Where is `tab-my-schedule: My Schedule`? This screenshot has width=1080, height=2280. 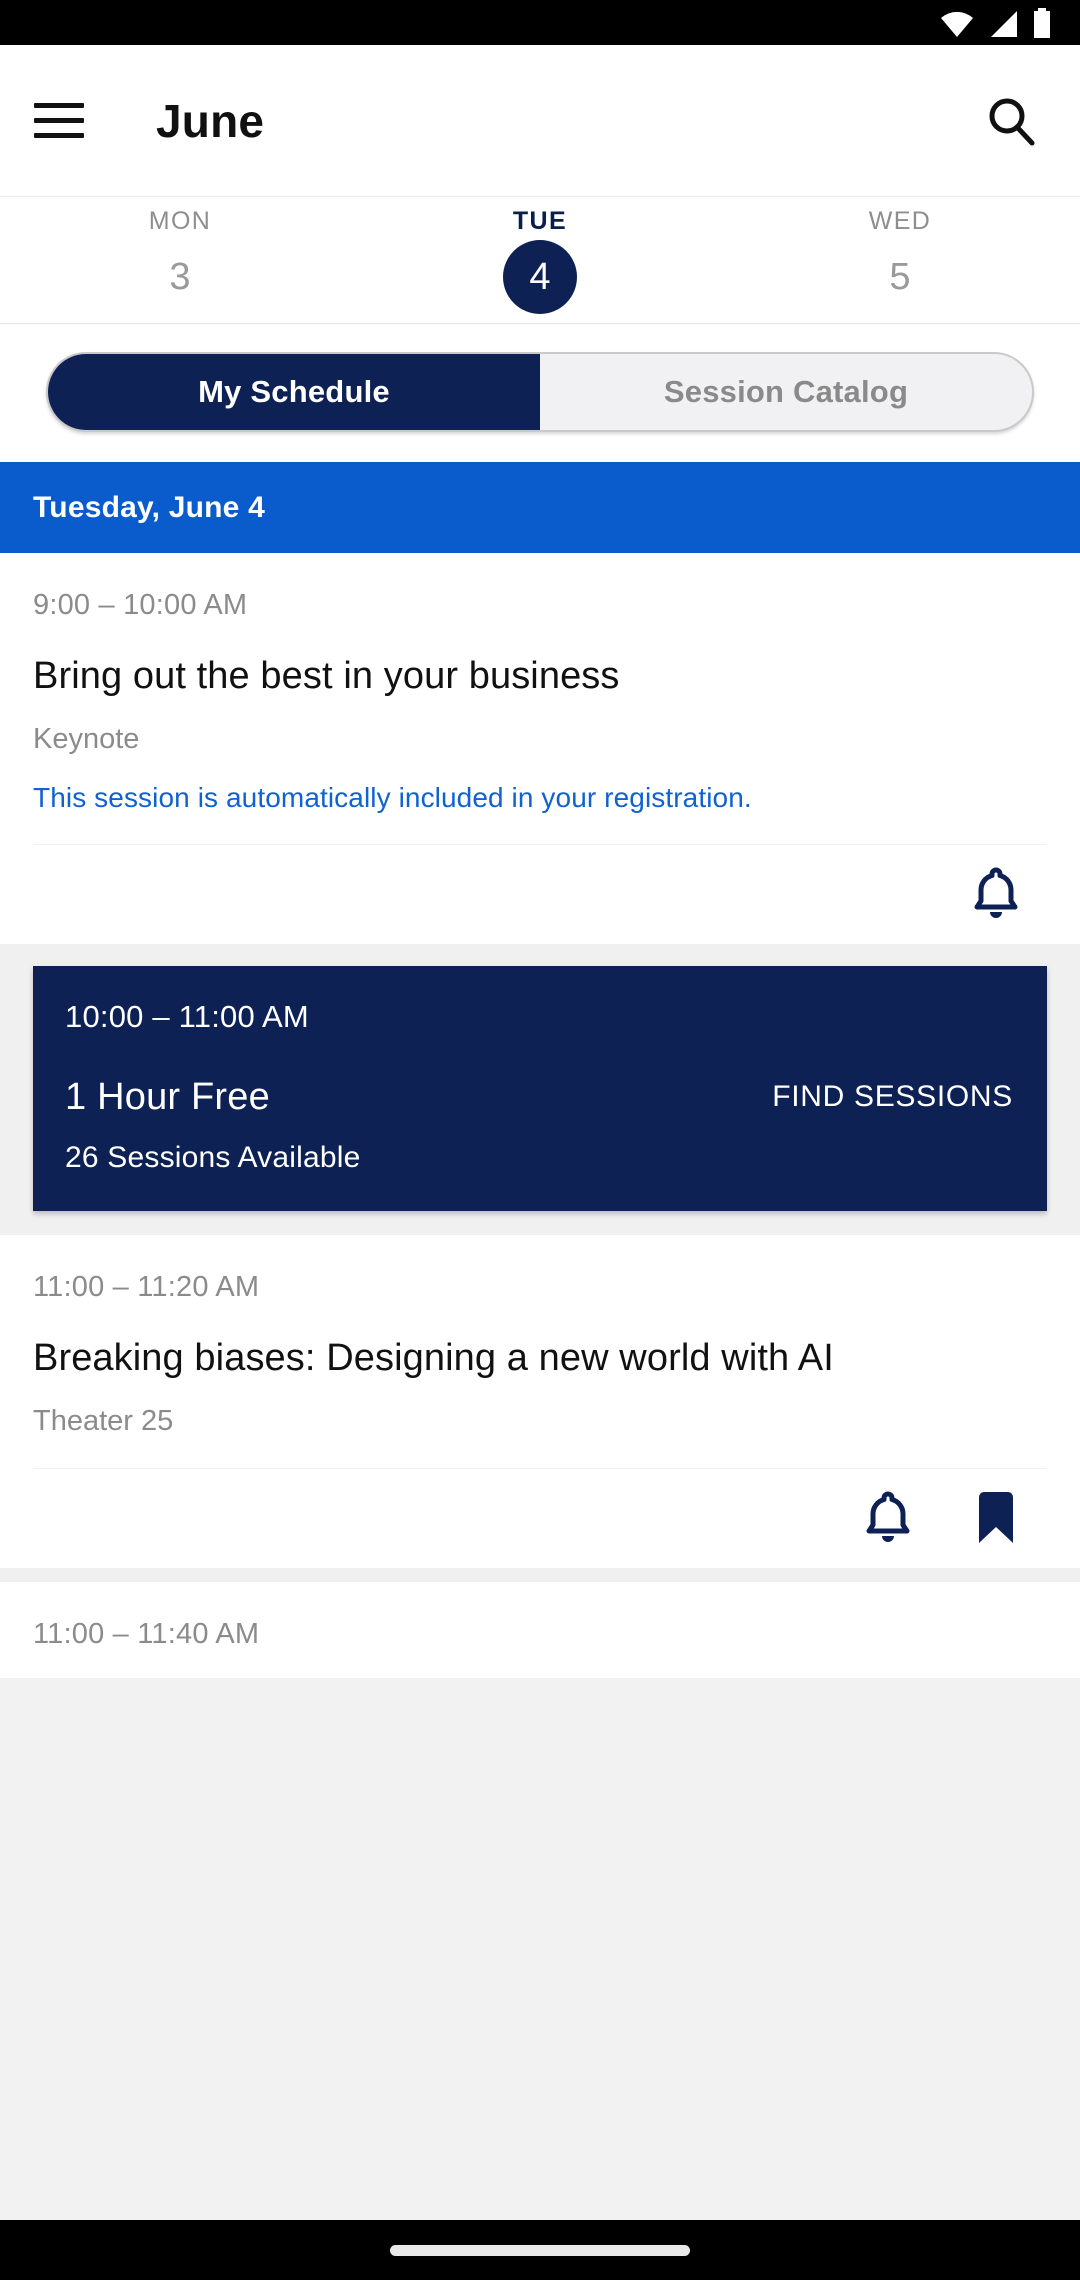
tab-my-schedule: My Schedule is located at coordinates (294, 392).